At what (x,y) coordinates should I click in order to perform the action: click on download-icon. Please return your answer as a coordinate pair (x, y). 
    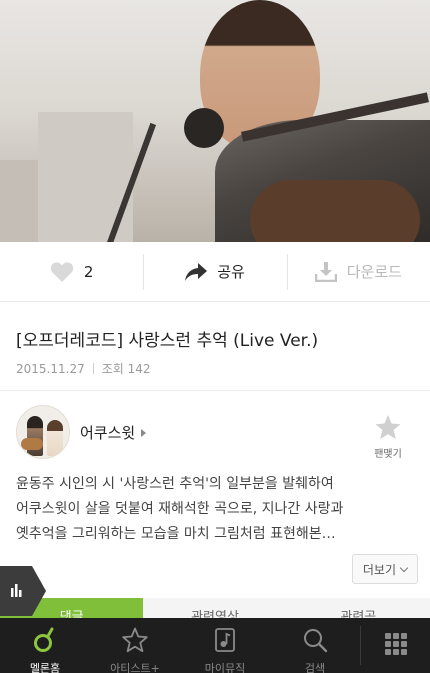
    Looking at the image, I should click on (325, 271).